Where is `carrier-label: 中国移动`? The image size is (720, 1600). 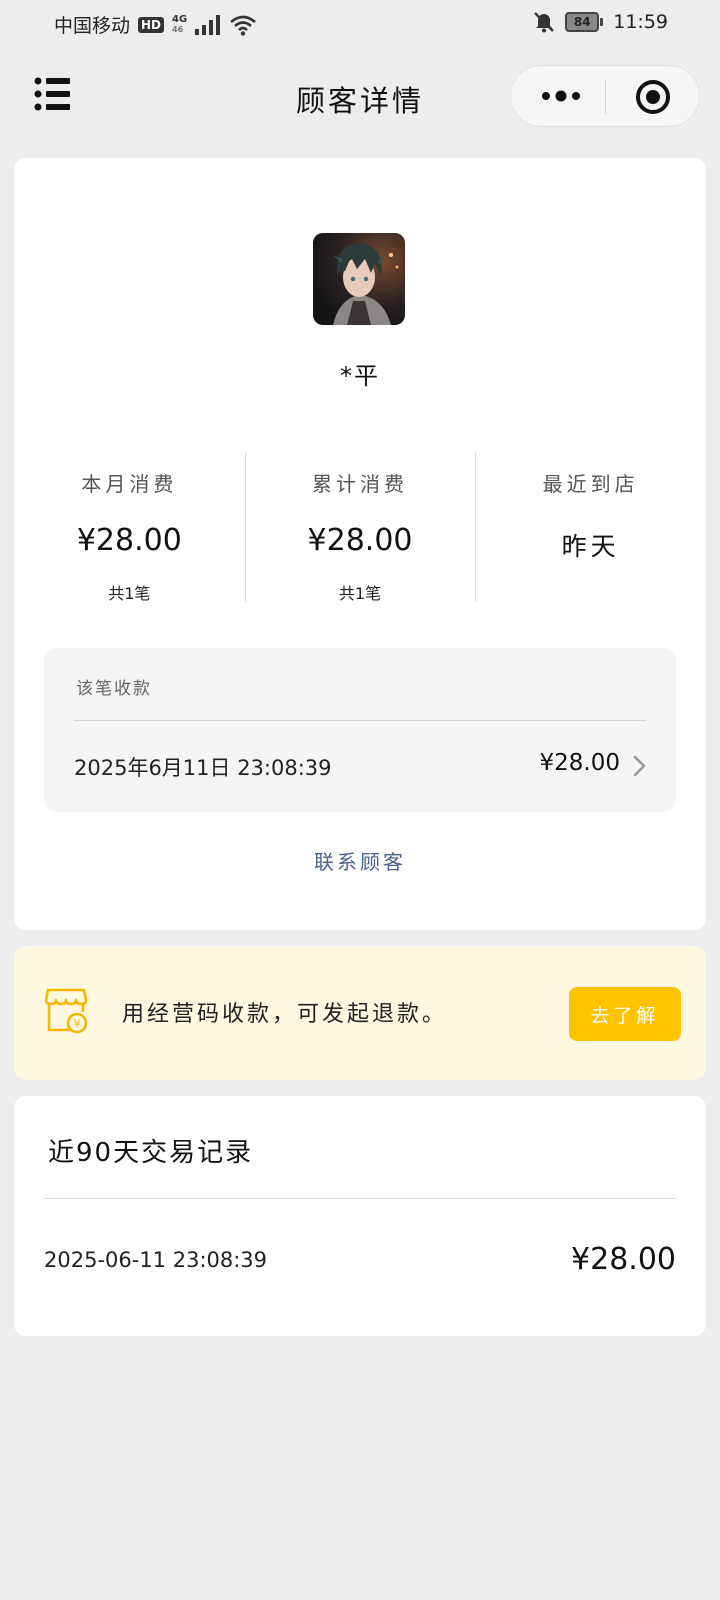 carrier-label: 中国移动 is located at coordinates (92, 26).